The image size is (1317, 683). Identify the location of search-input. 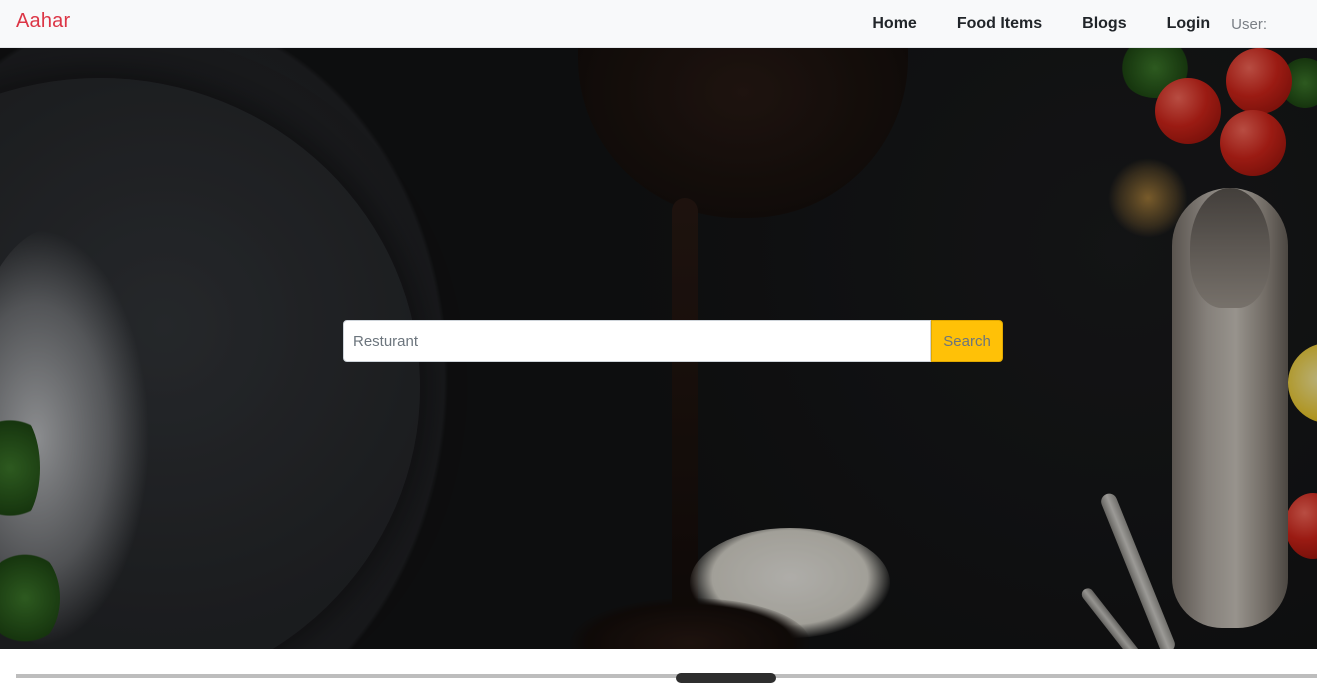
(637, 341).